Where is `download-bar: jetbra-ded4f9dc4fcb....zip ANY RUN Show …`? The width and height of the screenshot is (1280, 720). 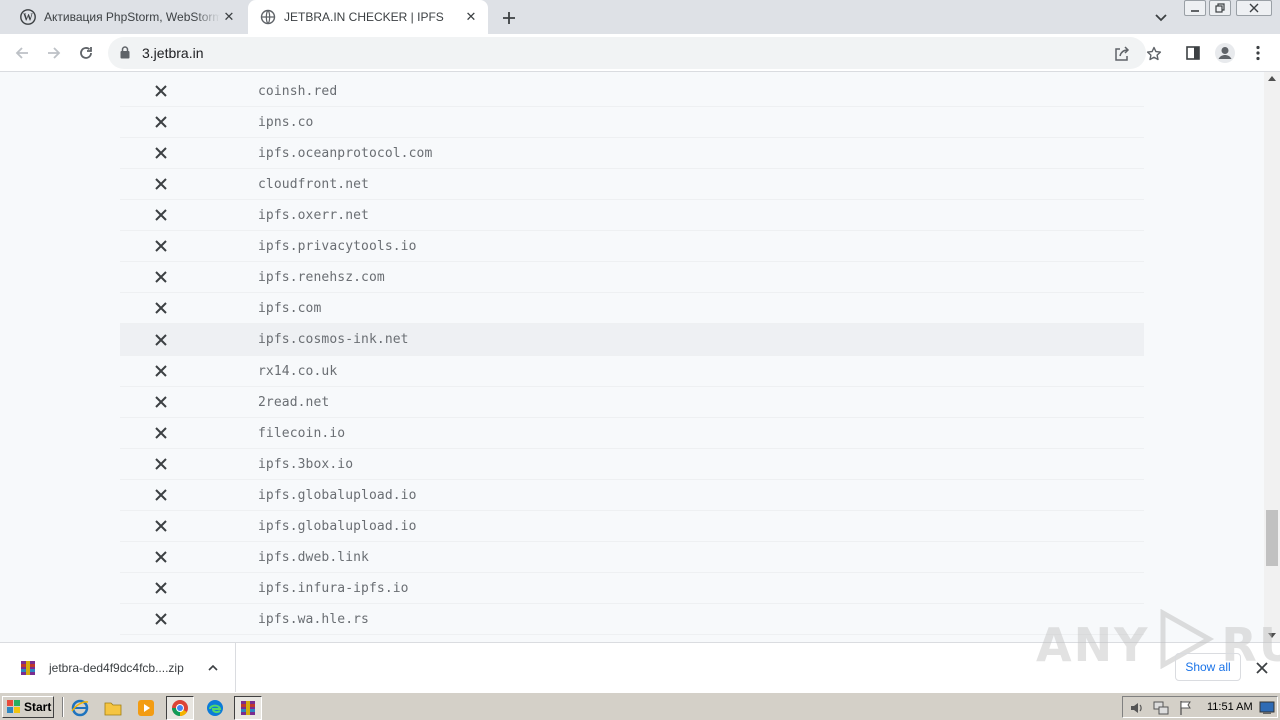
download-bar: jetbra-ded4f9dc4fcb....zip ANY RUN Show … is located at coordinates (640, 650).